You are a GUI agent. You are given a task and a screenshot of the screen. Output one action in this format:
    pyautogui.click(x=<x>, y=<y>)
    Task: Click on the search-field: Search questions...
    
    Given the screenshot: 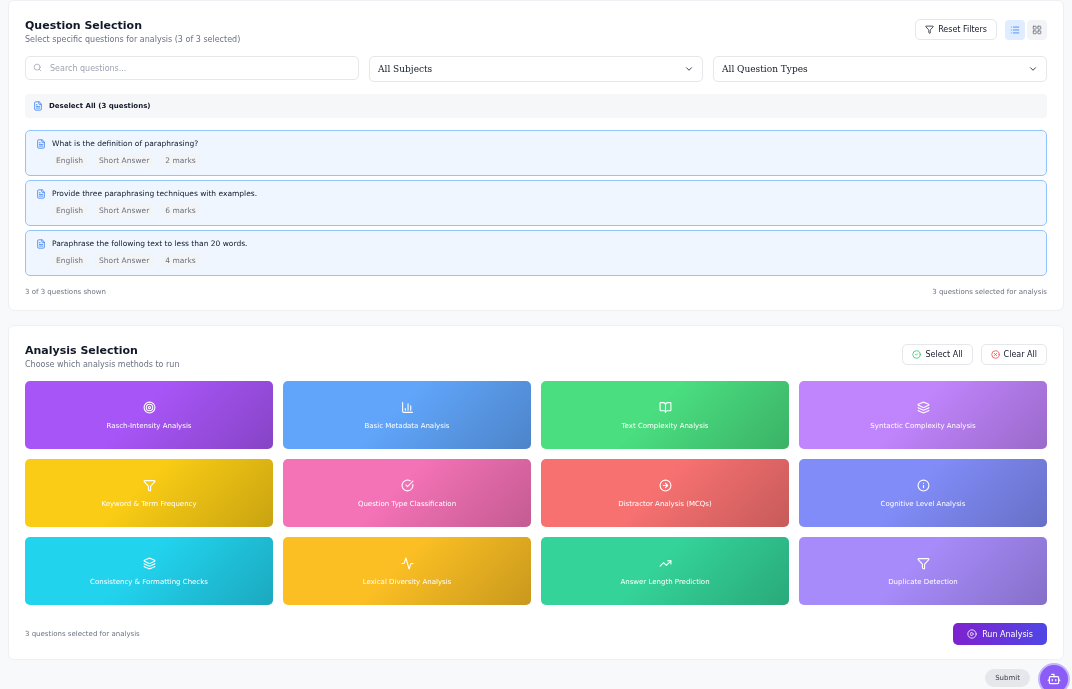 What is the action you would take?
    pyautogui.click(x=192, y=68)
    